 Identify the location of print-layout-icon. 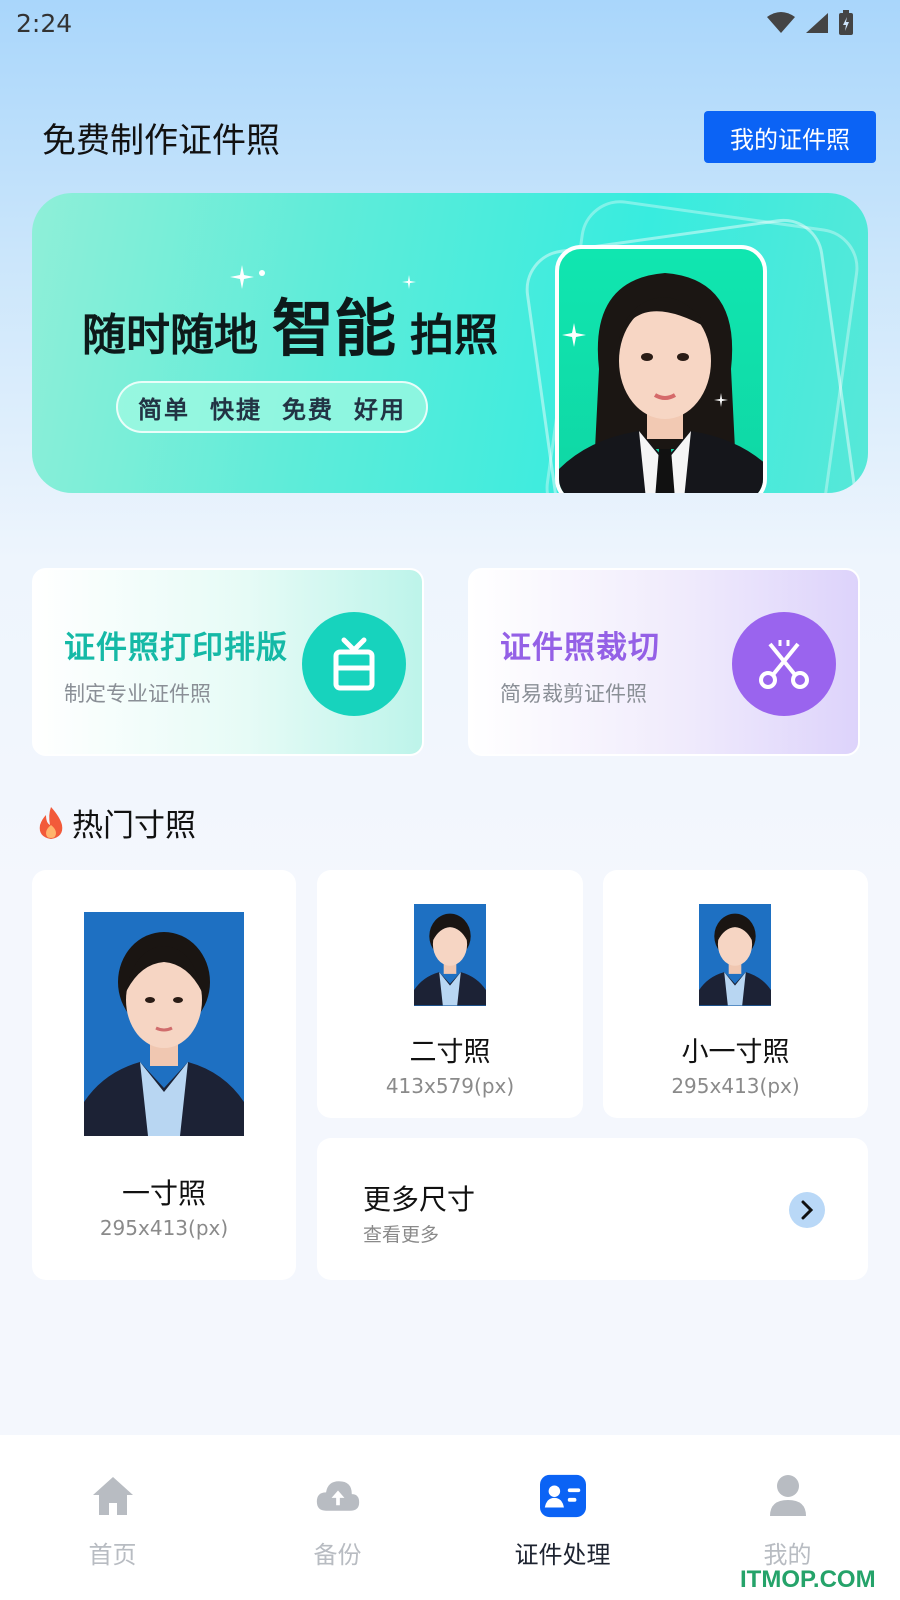
(354, 664).